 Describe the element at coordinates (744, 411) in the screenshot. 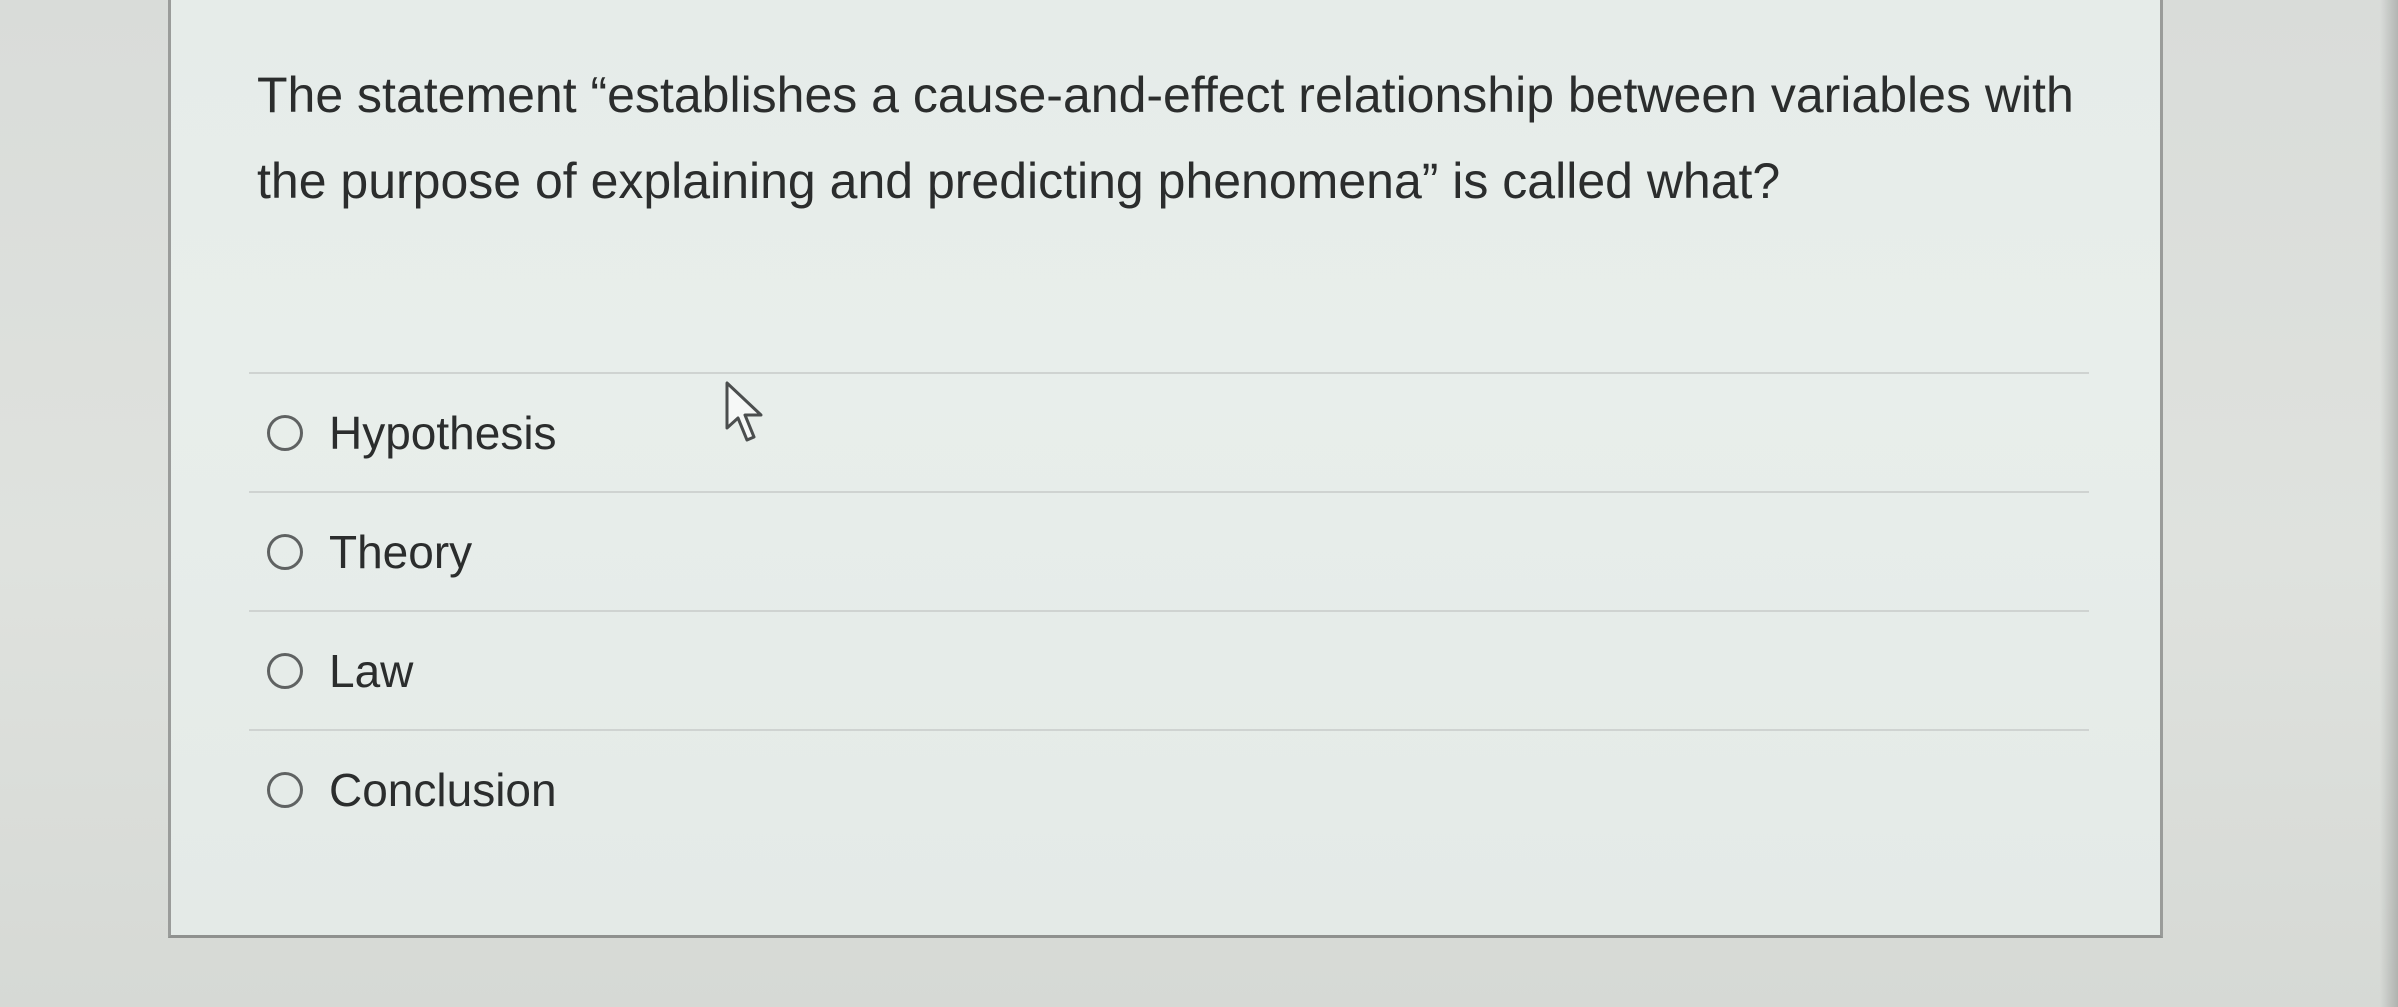

I see `mouse-pointer-icon` at that location.